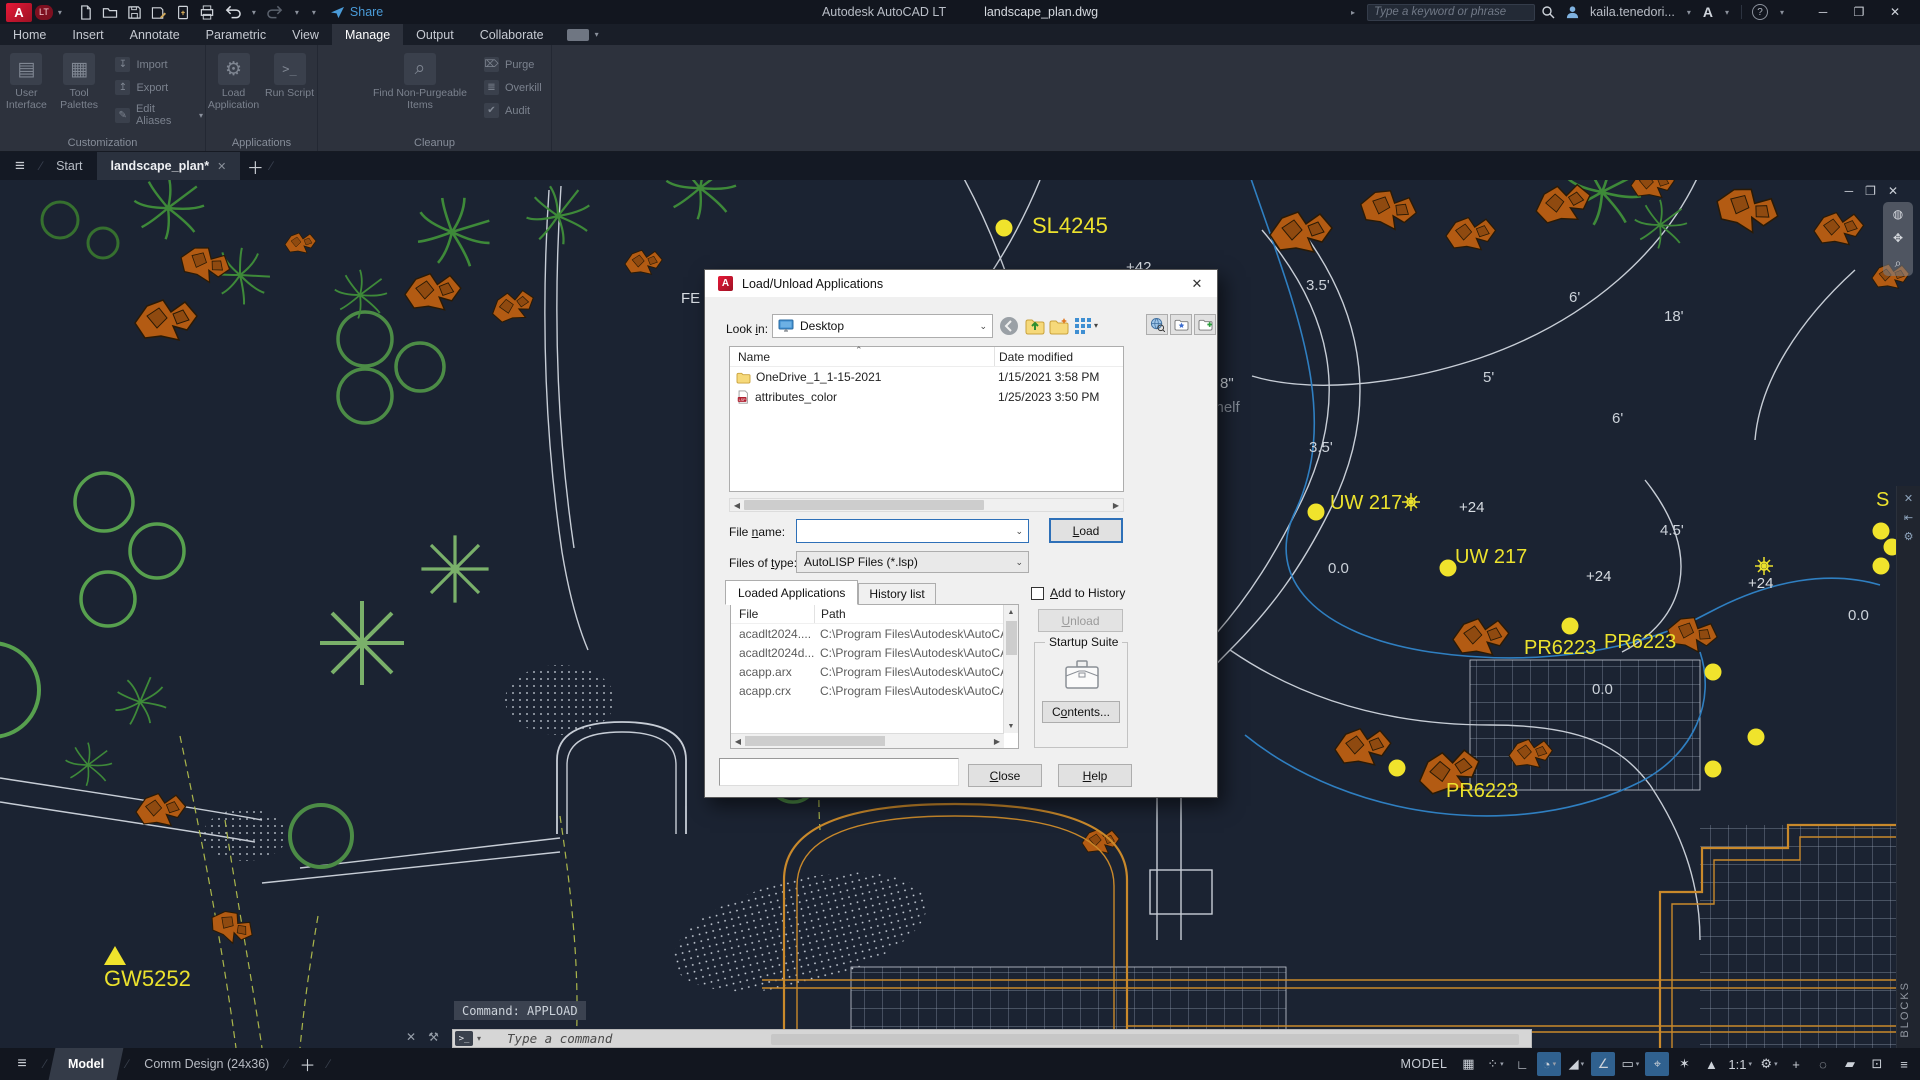 The image size is (1920, 1080). What do you see at coordinates (1898, 214) in the screenshot?
I see `steering-wheel-icon: ◍` at bounding box center [1898, 214].